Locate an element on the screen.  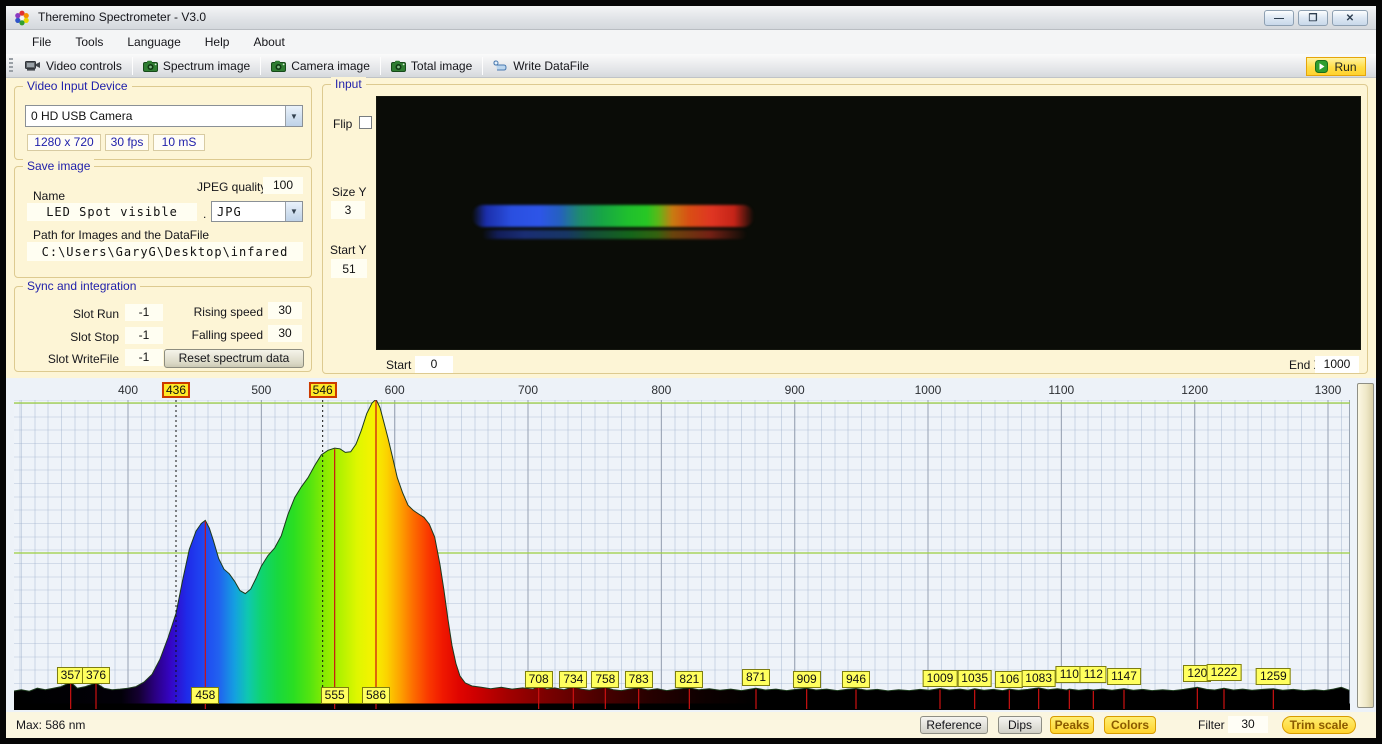
format-value: JPG is located at coordinates (229, 211).